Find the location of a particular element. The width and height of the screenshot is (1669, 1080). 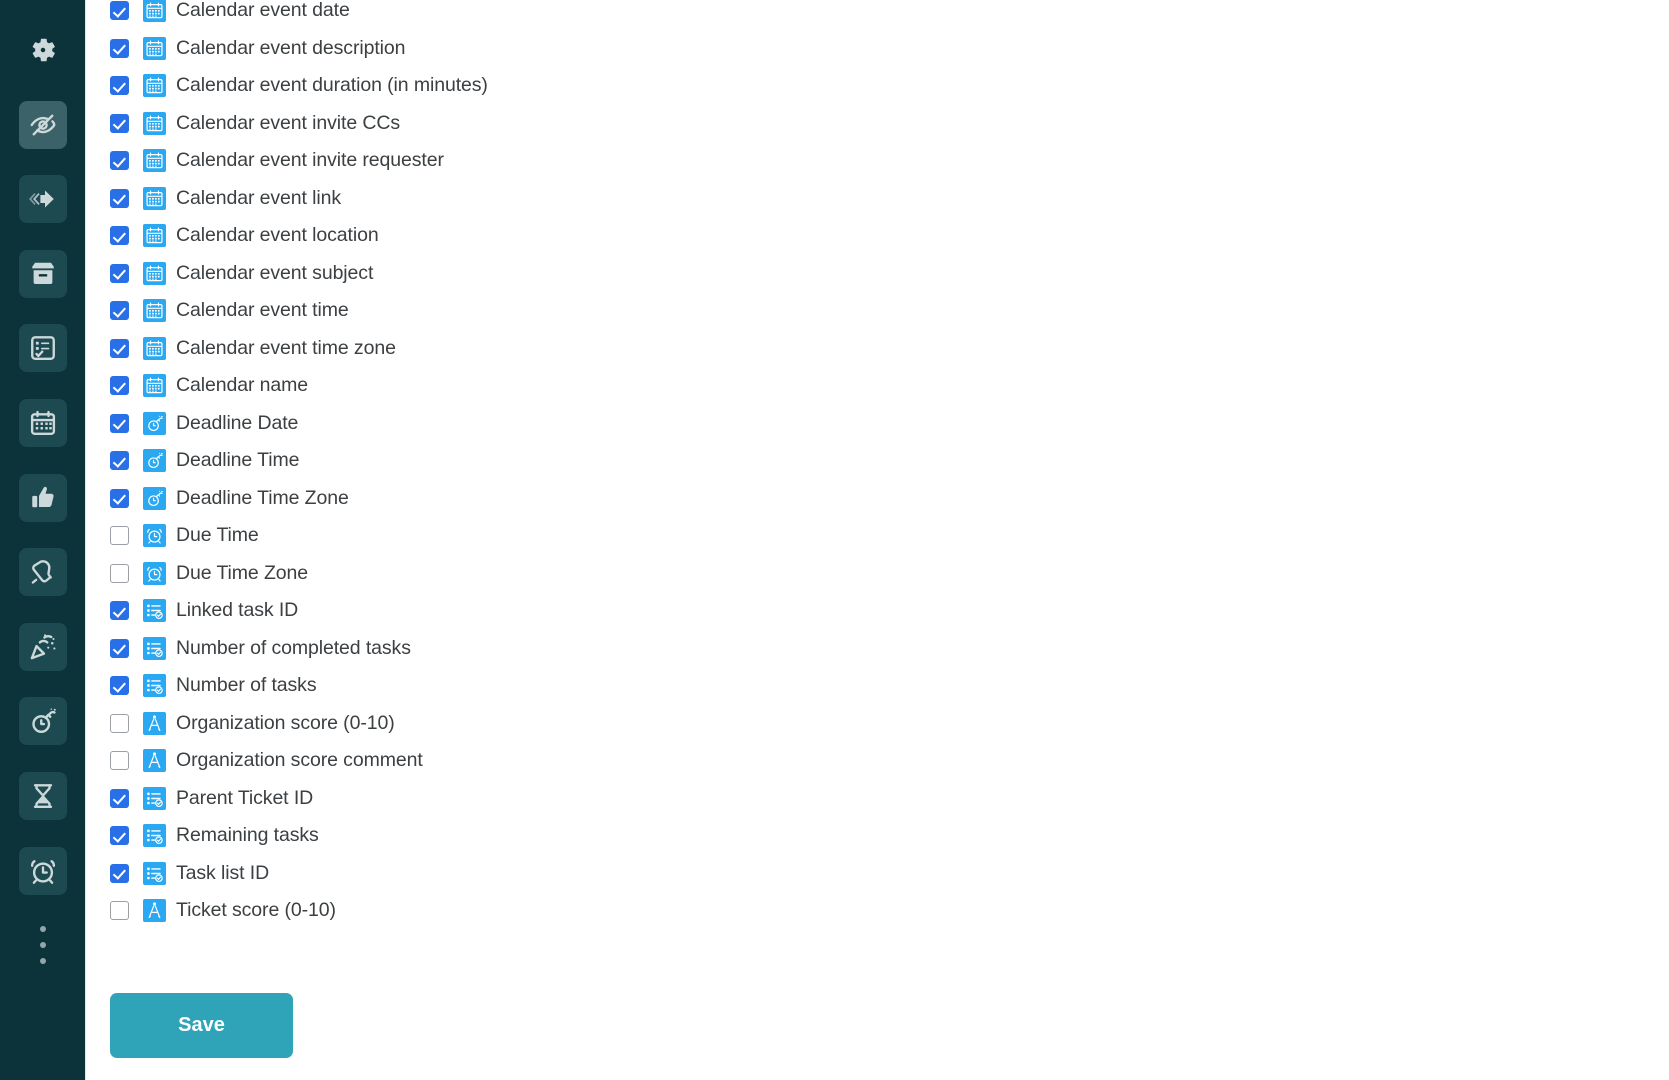

field-row: Ticket score (0-10) is located at coordinates (877, 911).